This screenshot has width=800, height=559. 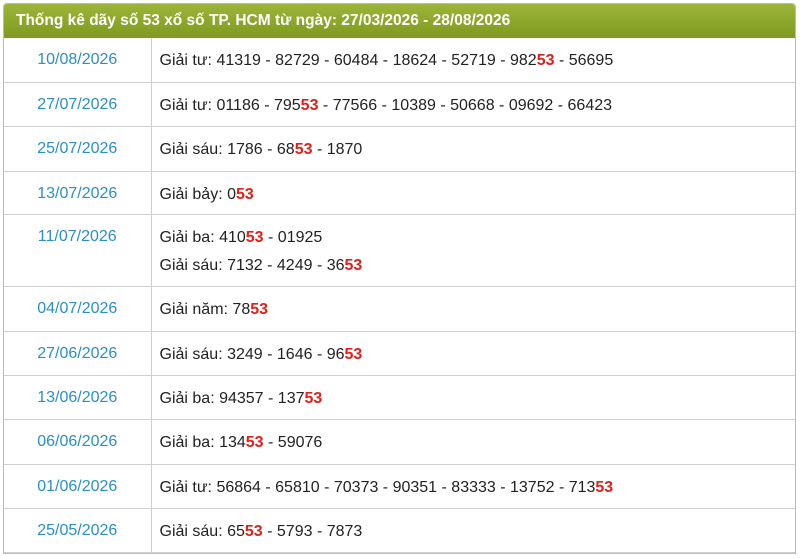 I want to click on prize-text: Giải ba: 94357 - 137, so click(x=232, y=398).